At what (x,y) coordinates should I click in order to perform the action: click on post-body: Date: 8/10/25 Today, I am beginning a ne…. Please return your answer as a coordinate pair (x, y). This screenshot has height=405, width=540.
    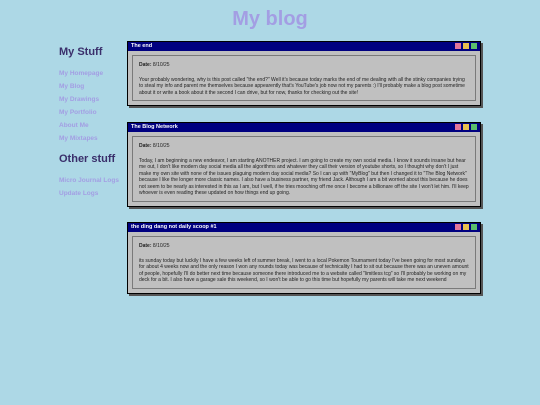
    Looking at the image, I should click on (304, 169).